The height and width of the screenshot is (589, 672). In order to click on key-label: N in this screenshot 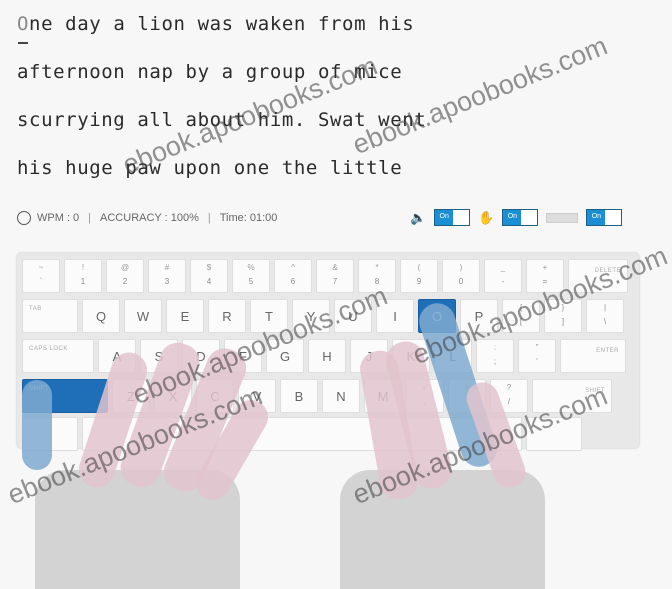, I will do `click(341, 396)`.